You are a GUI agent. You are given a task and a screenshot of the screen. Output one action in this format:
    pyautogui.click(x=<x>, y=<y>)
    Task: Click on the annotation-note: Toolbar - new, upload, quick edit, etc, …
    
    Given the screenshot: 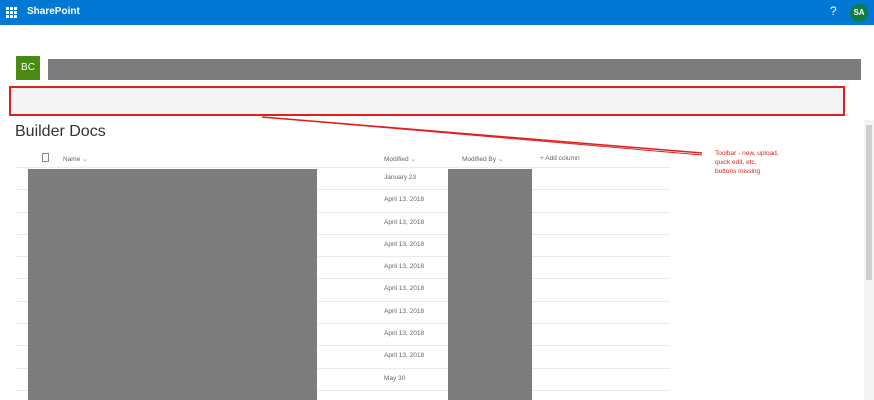 What is the action you would take?
    pyautogui.click(x=770, y=162)
    